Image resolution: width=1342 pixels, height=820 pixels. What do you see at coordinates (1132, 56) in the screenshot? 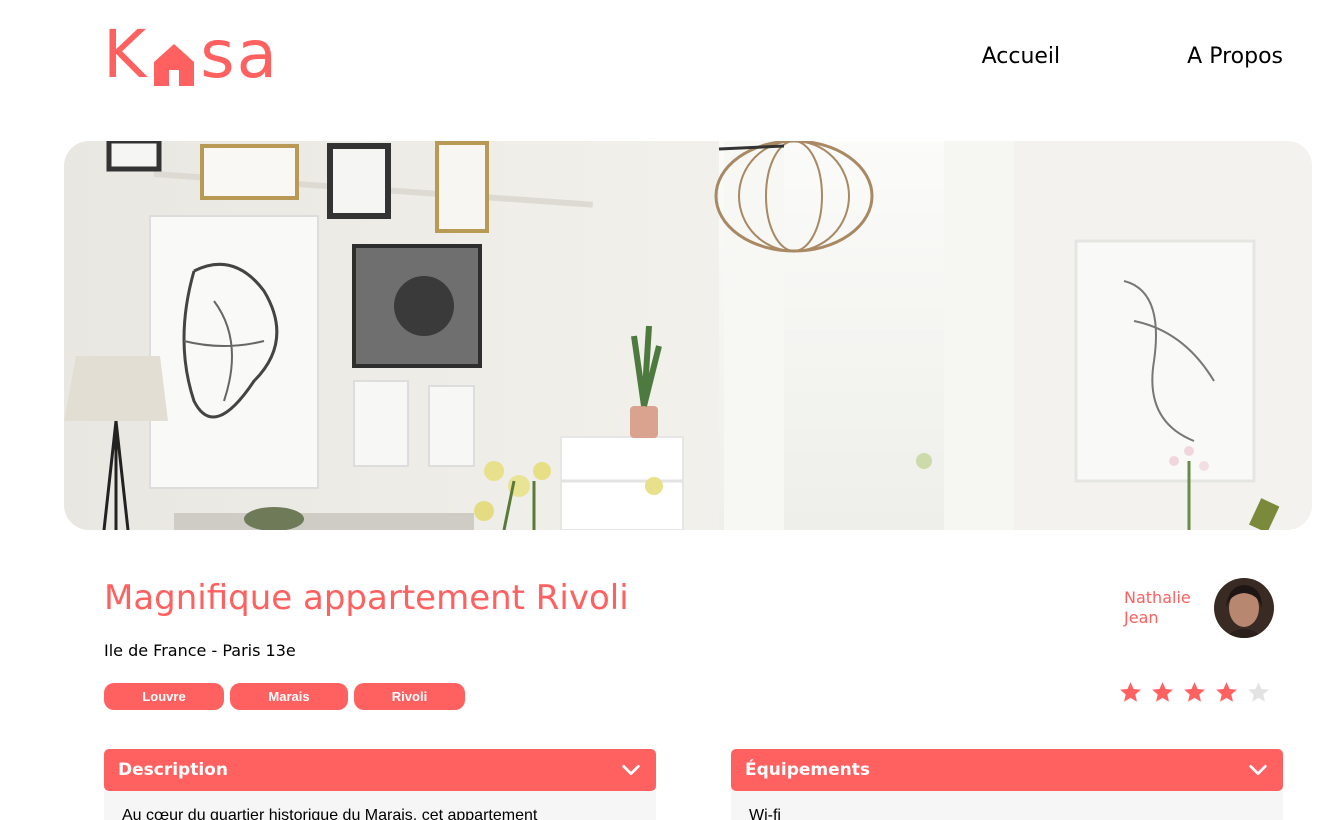
I see `main-nav: Accueil A Propos` at bounding box center [1132, 56].